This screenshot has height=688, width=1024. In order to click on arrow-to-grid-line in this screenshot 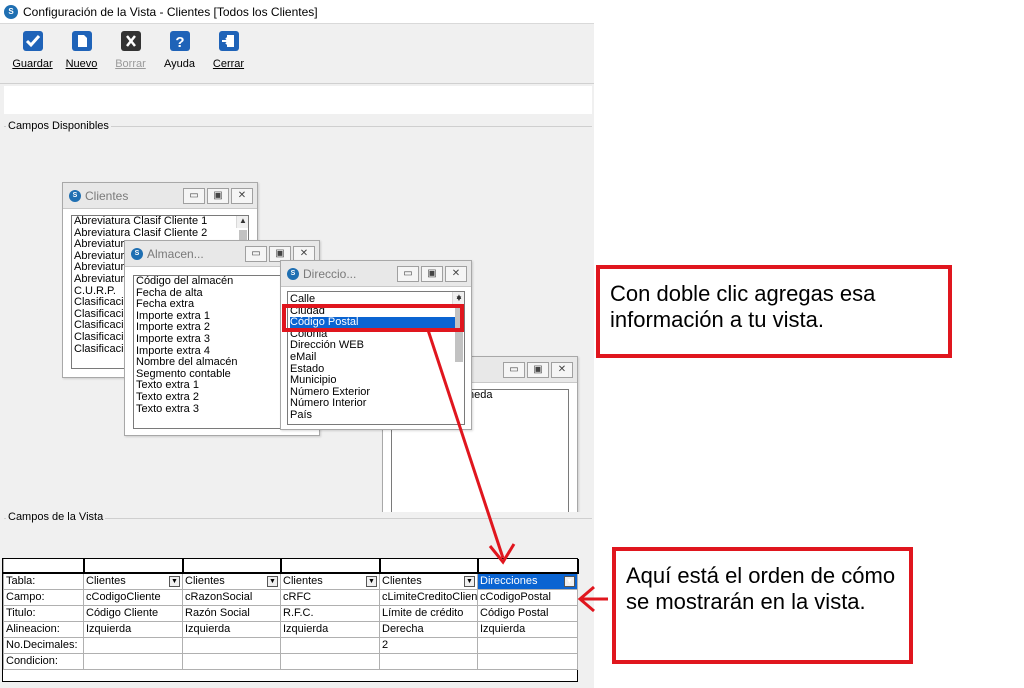, I will do `click(465, 444)`.